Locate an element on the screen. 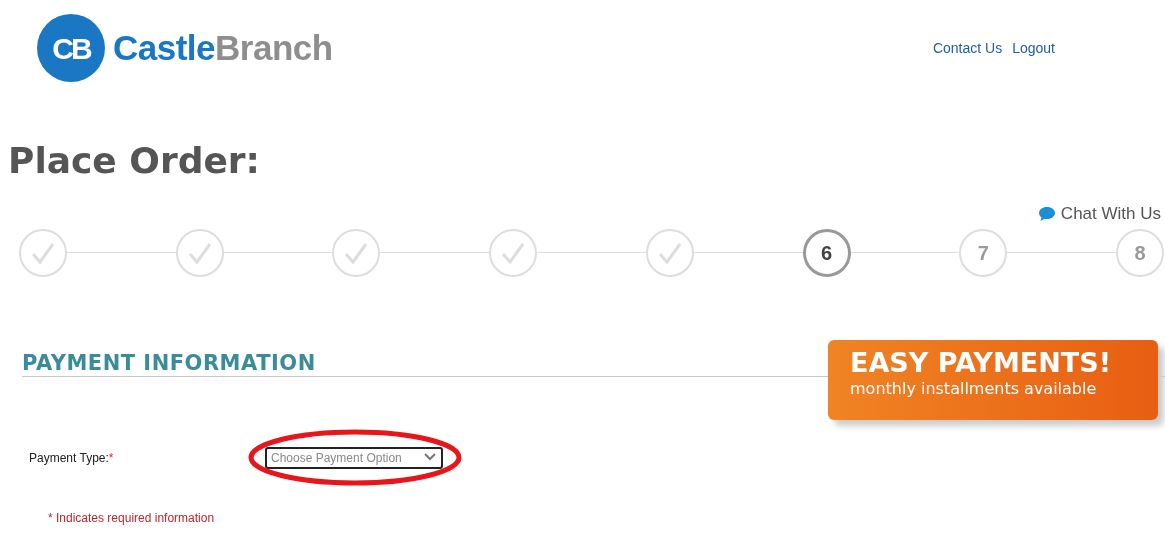 Image resolution: width=1165 pixels, height=543 pixels. page-title: Place Order: is located at coordinates (134, 161).